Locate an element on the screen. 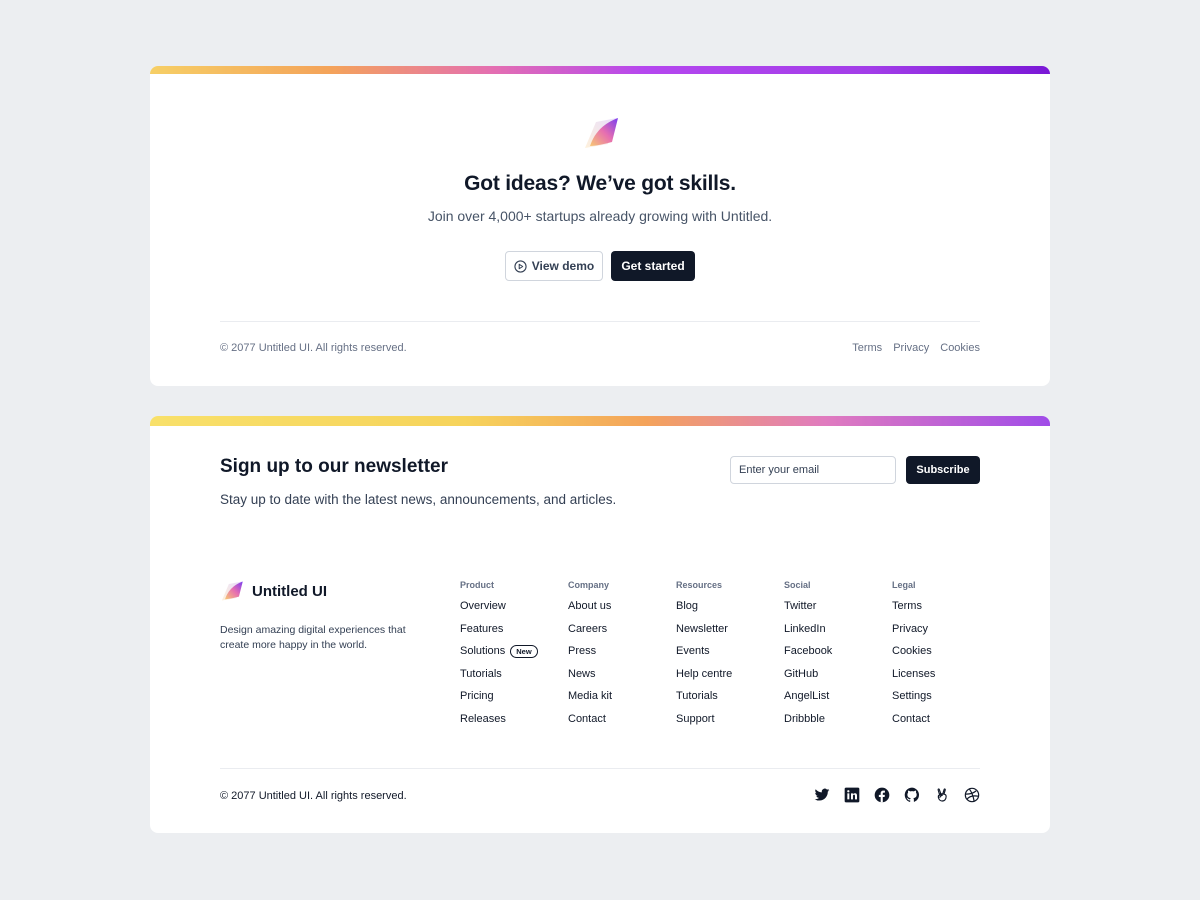 Image resolution: width=1200 pixels, height=900 pixels. new-badge: New is located at coordinates (524, 651).